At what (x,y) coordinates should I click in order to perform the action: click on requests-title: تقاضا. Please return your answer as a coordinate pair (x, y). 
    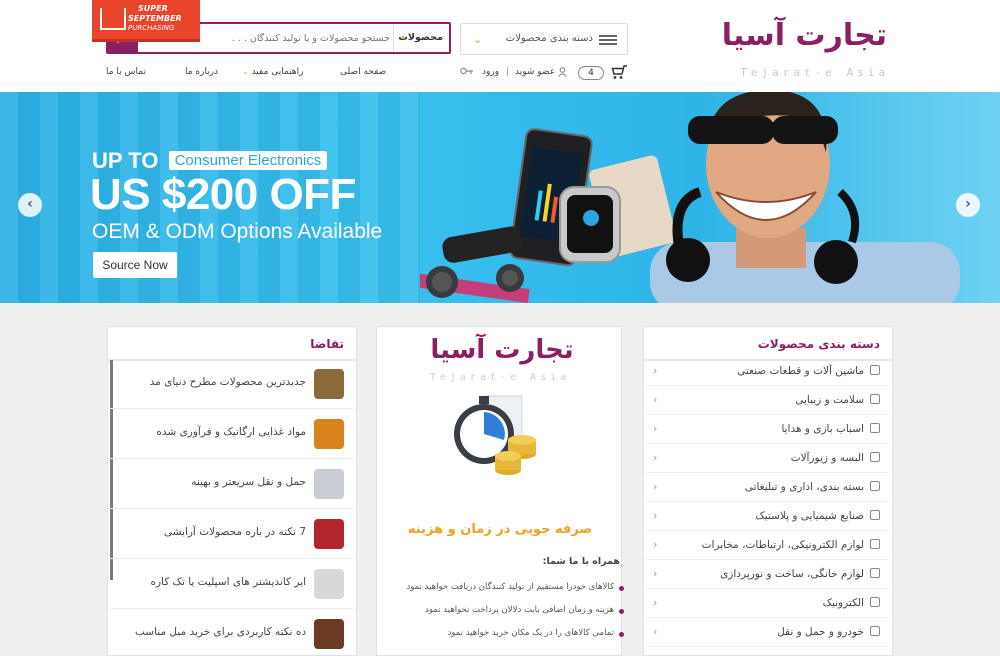
    Looking at the image, I should click on (327, 344).